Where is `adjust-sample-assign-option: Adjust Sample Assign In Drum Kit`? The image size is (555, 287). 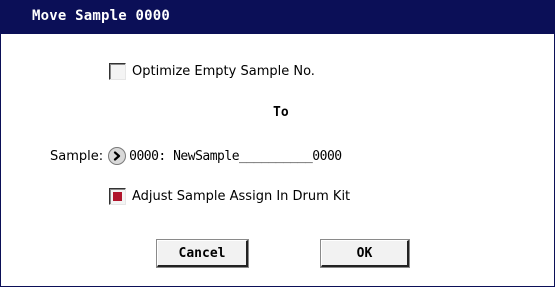
adjust-sample-assign-option: Adjust Sample Assign In Drum Kit is located at coordinates (229, 196).